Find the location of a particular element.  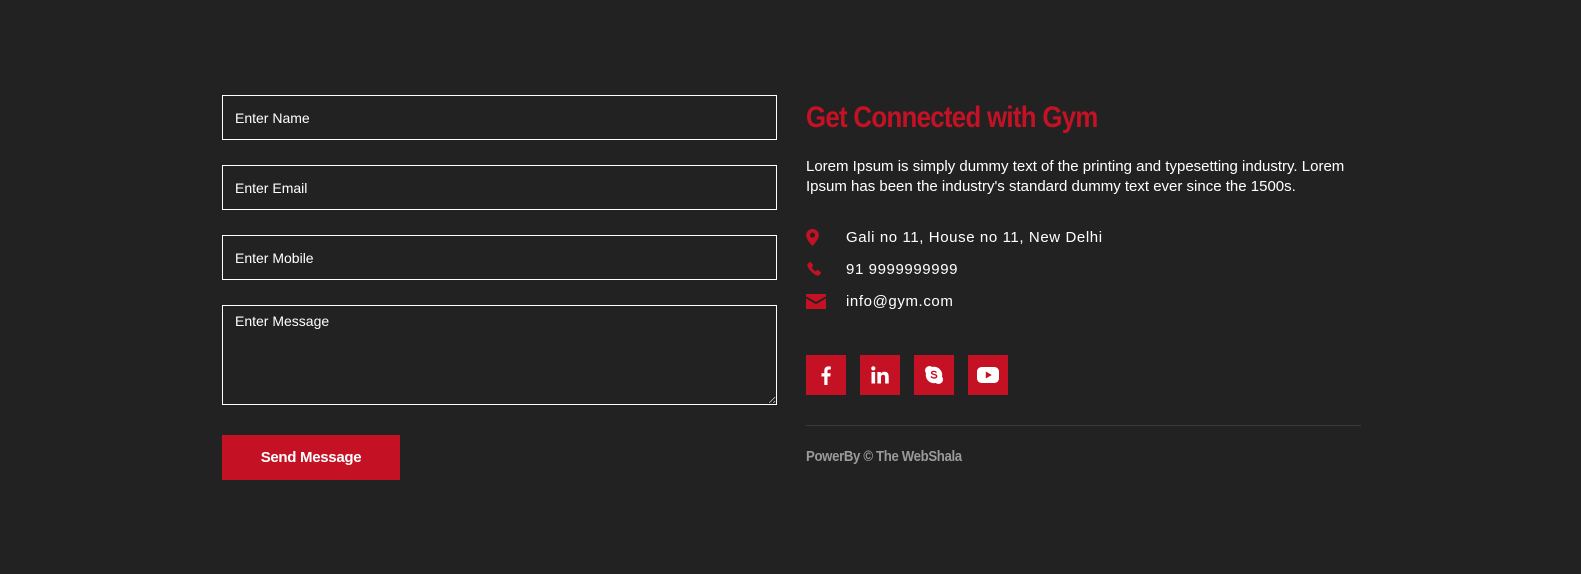

map-marker-icon is located at coordinates (826, 237).